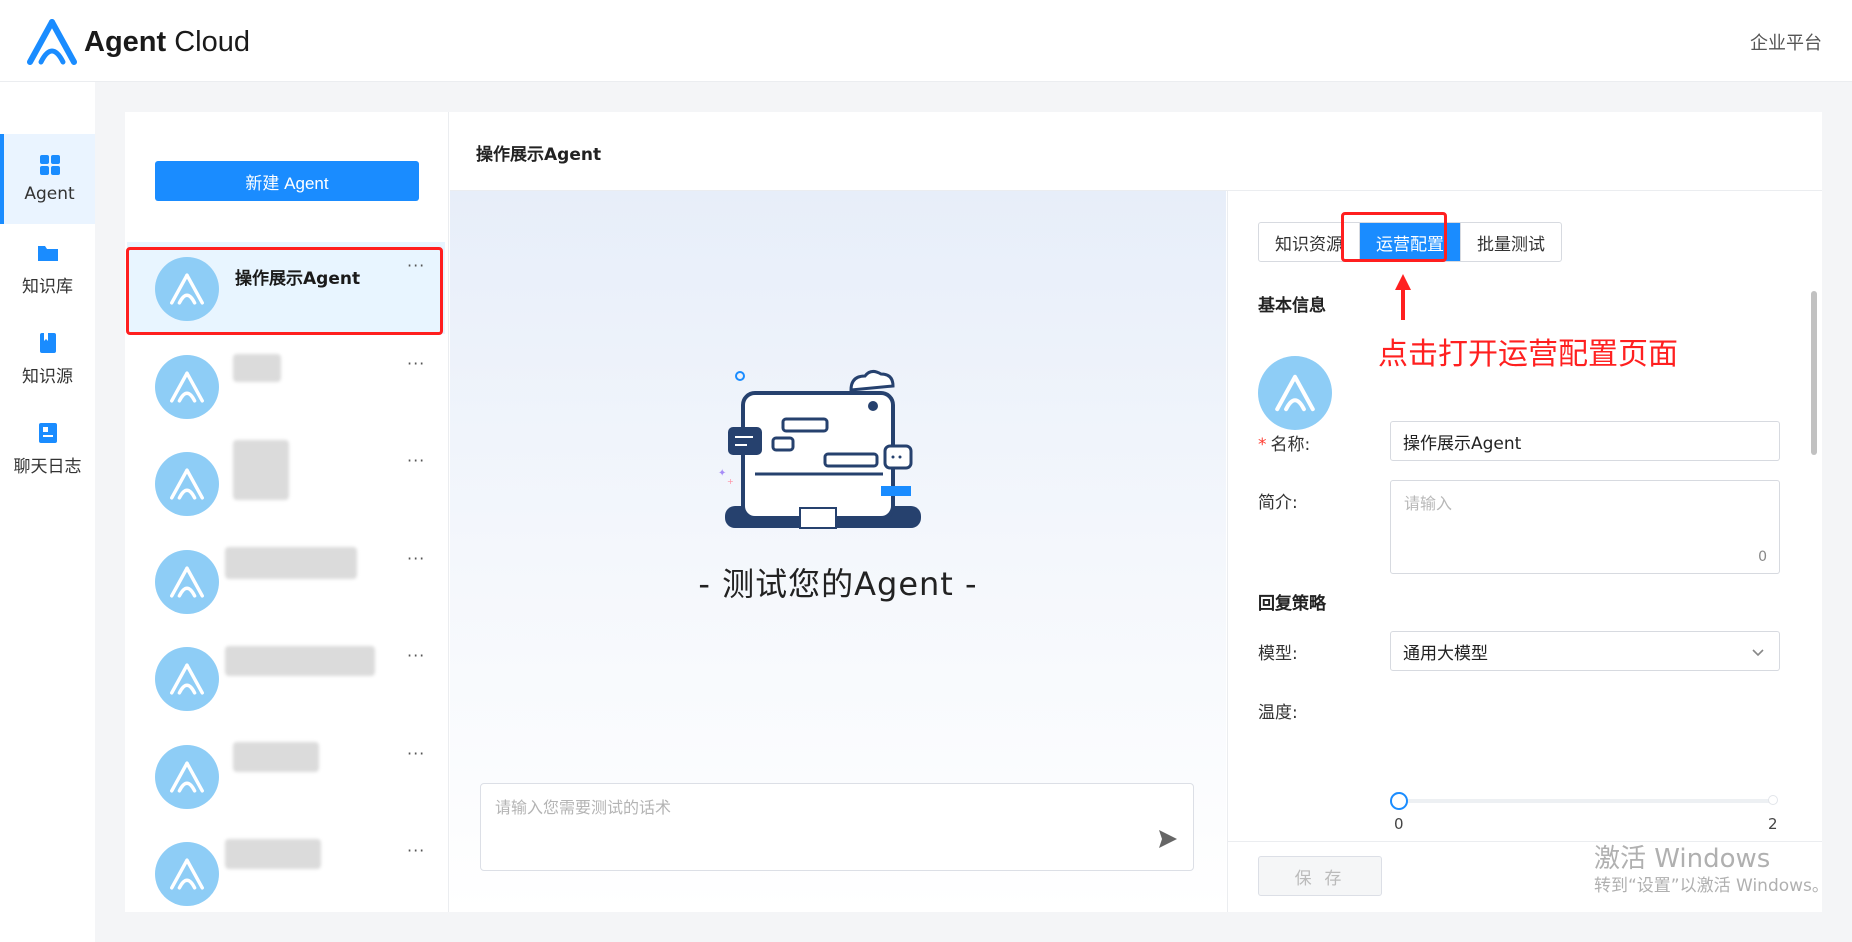  What do you see at coordinates (287, 181) in the screenshot?
I see `new-agent-button: 新建 Agent` at bounding box center [287, 181].